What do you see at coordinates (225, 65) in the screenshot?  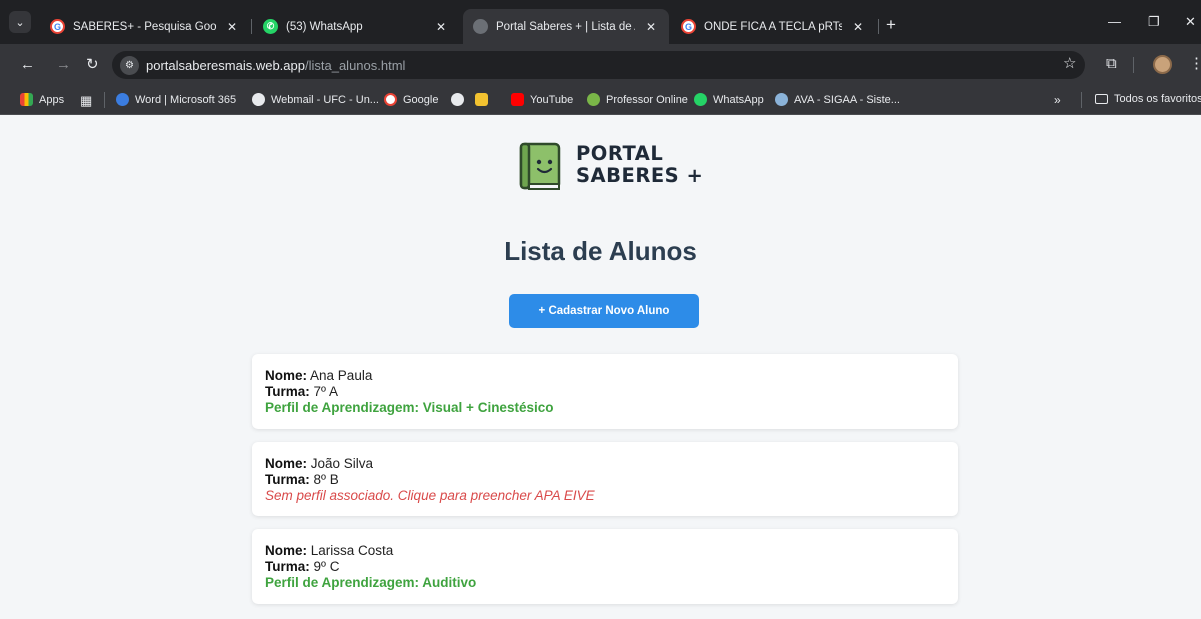 I see `url-host: portalsaberesmais.web.app` at bounding box center [225, 65].